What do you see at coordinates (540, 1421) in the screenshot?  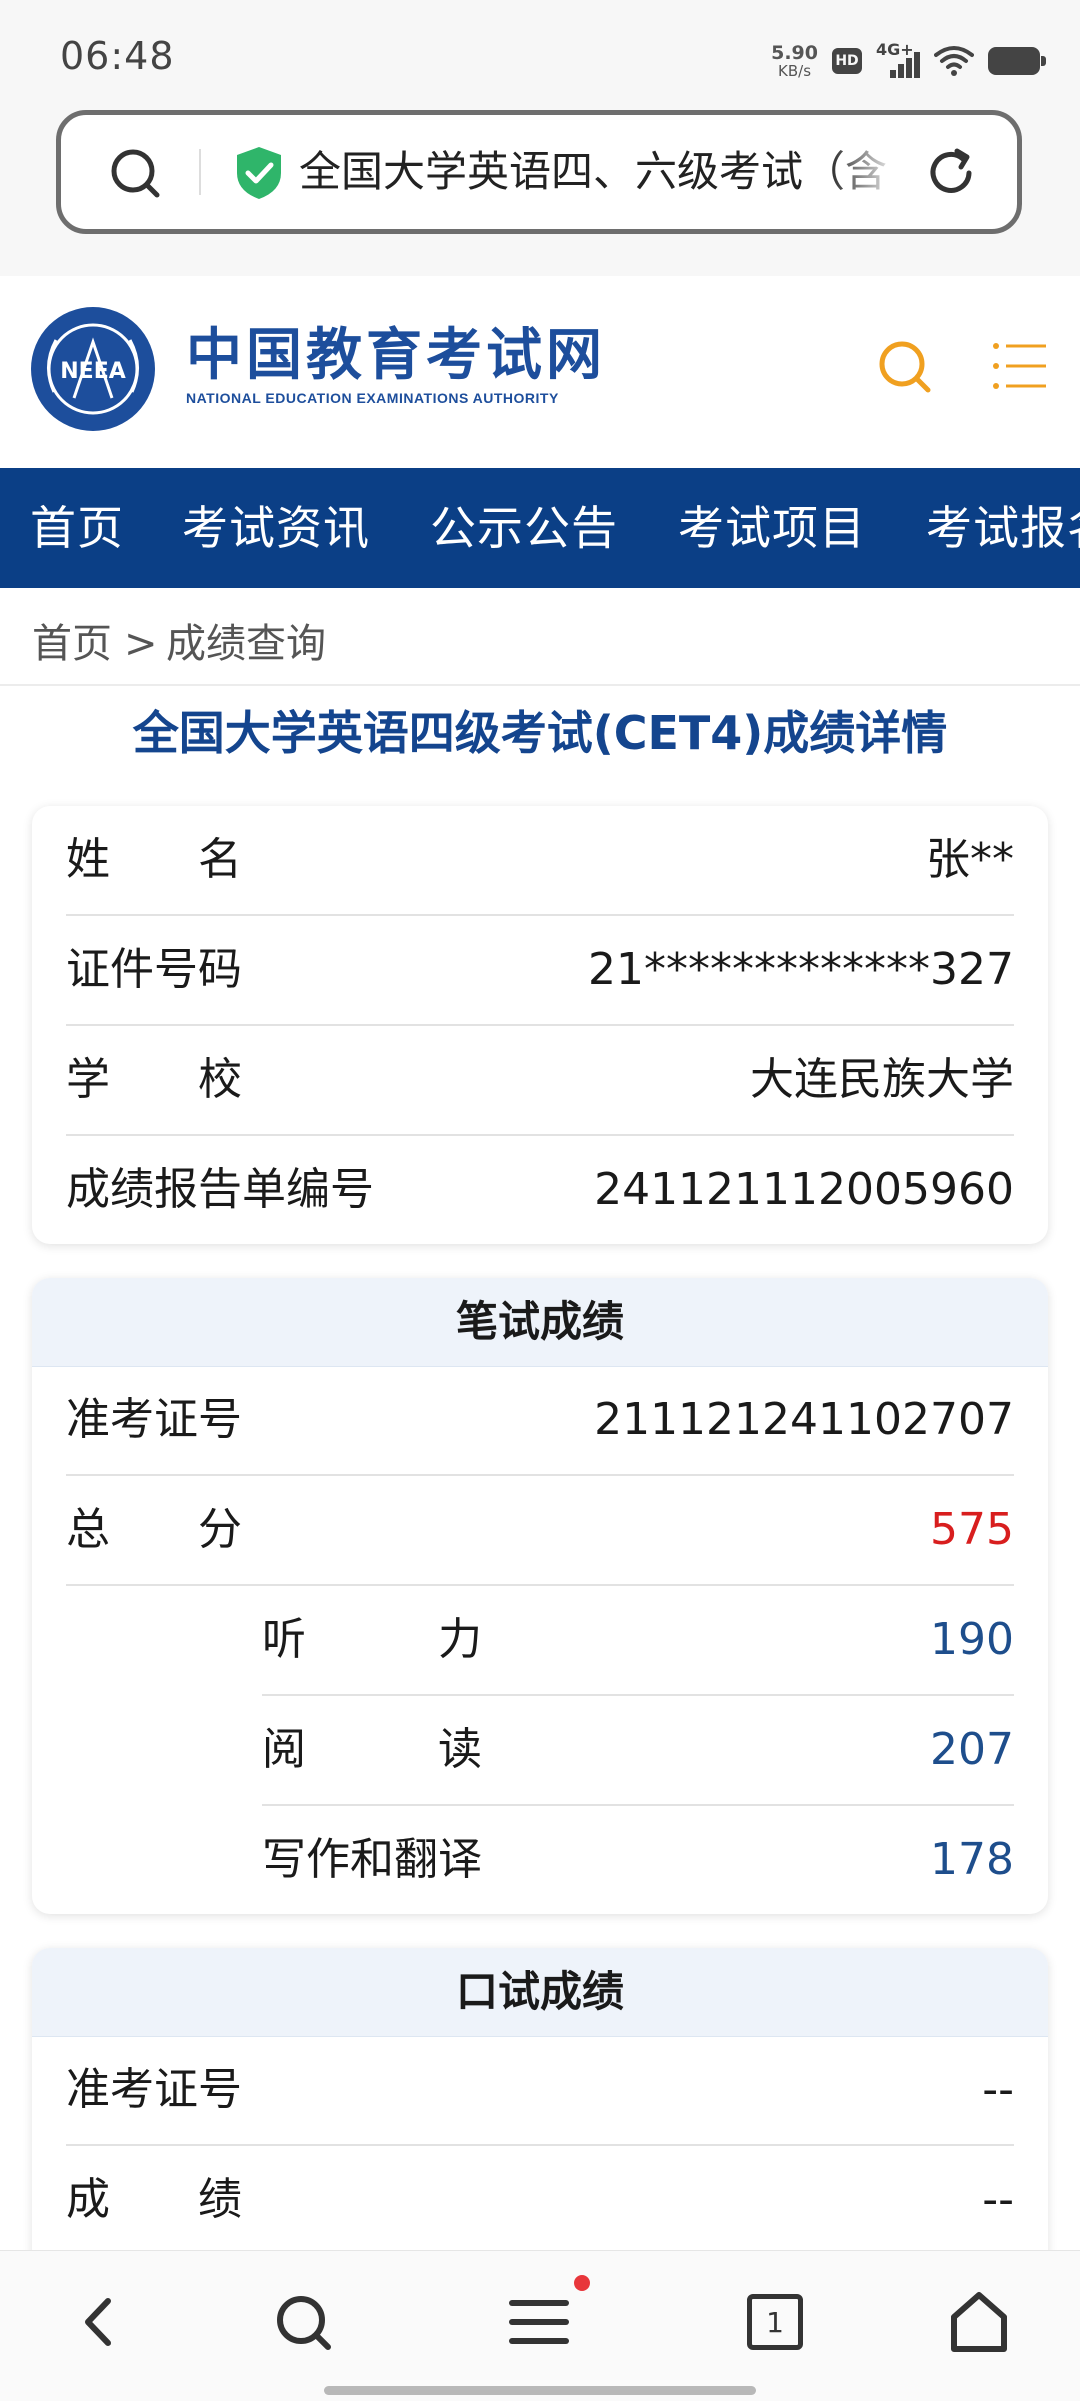 I see `written-admission-row: 准考证号 211121241102707` at bounding box center [540, 1421].